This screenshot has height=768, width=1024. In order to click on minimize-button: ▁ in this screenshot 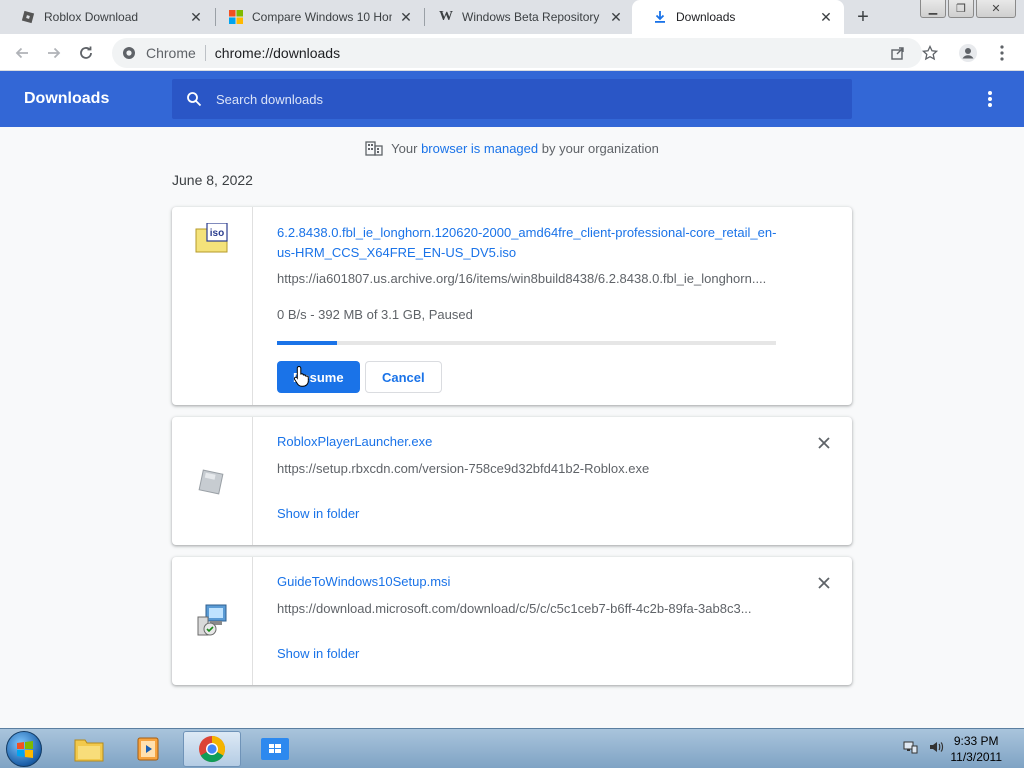, I will do `click(933, 9)`.